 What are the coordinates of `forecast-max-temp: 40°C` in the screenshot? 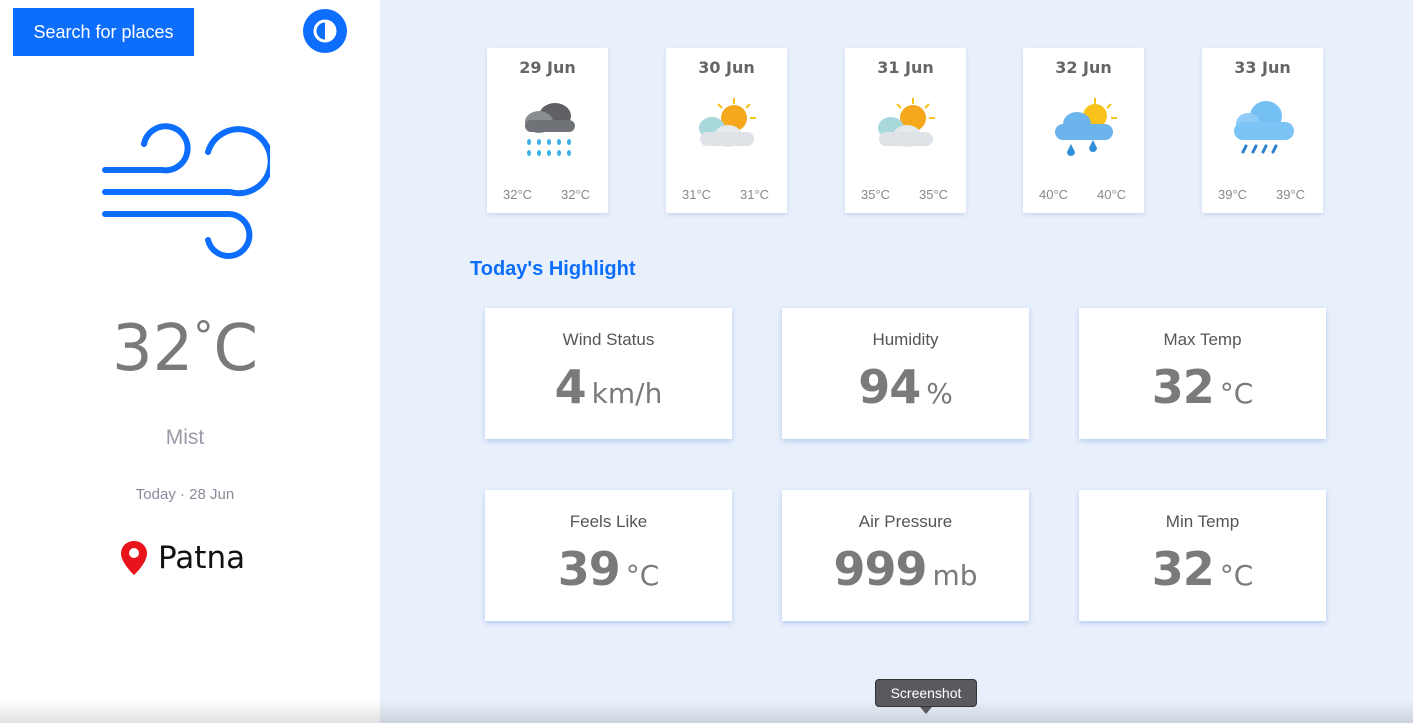 It's located at (1112, 194).